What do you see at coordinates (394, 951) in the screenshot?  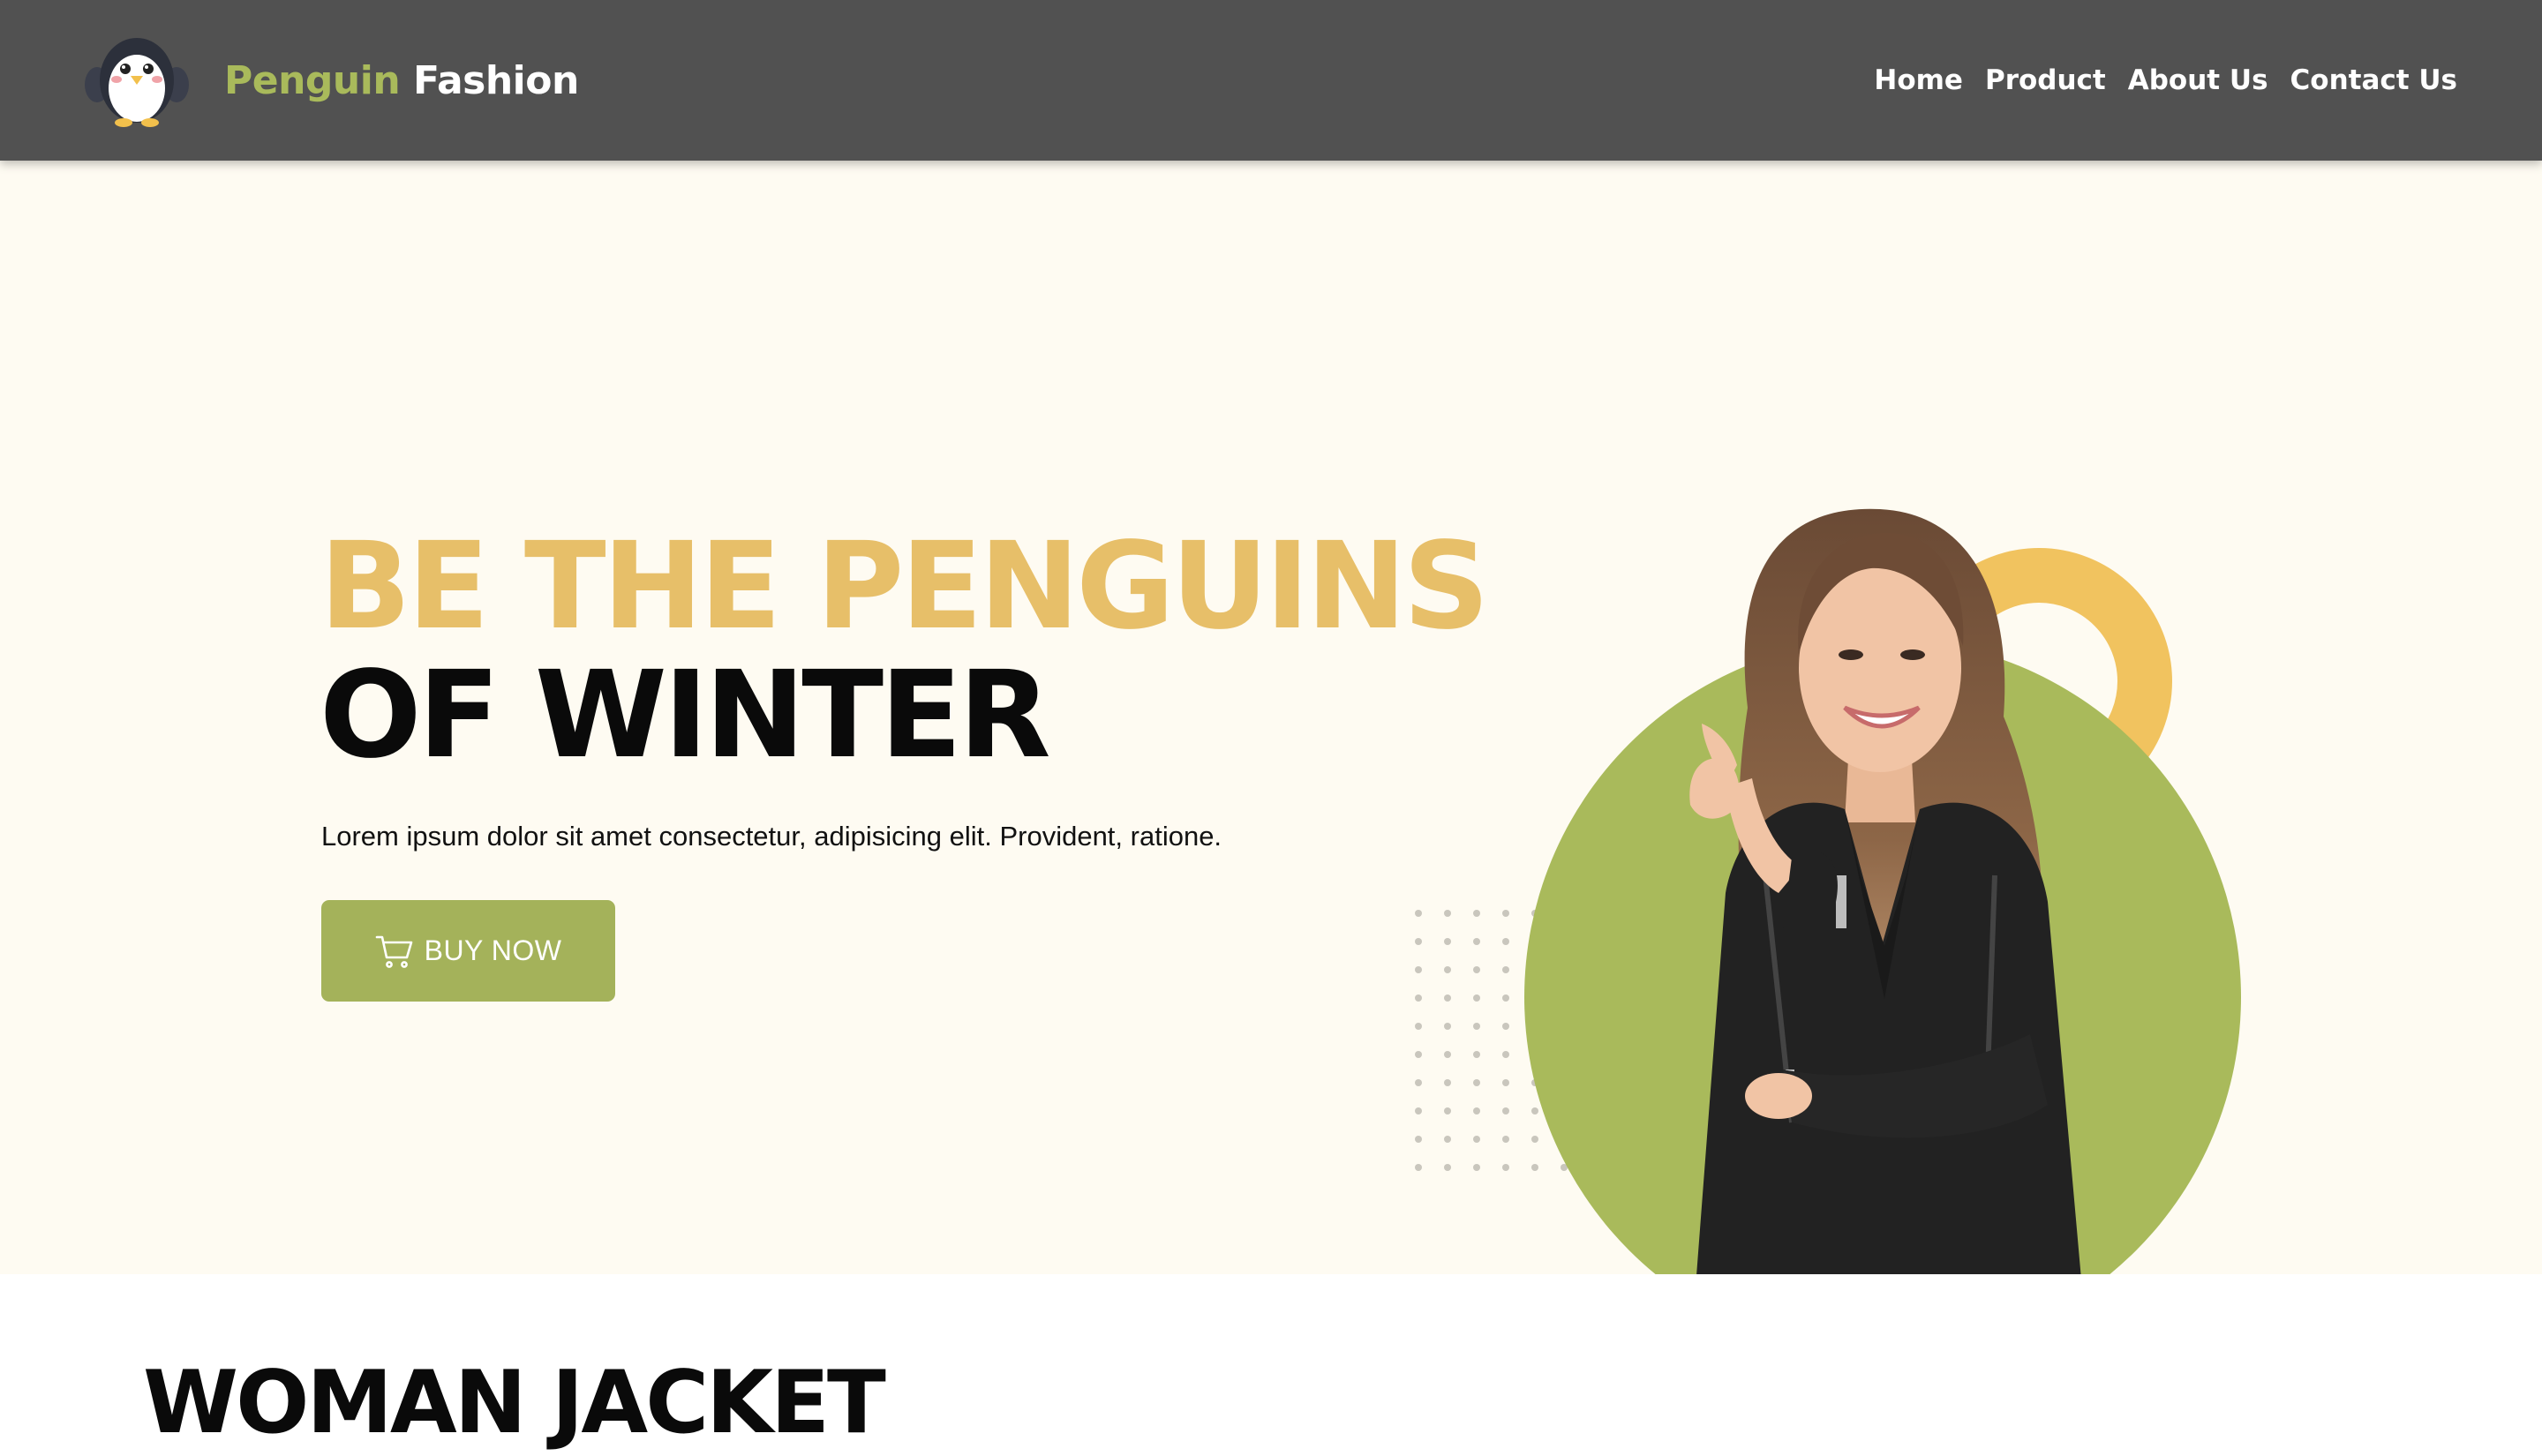 I see `cart-icon` at bounding box center [394, 951].